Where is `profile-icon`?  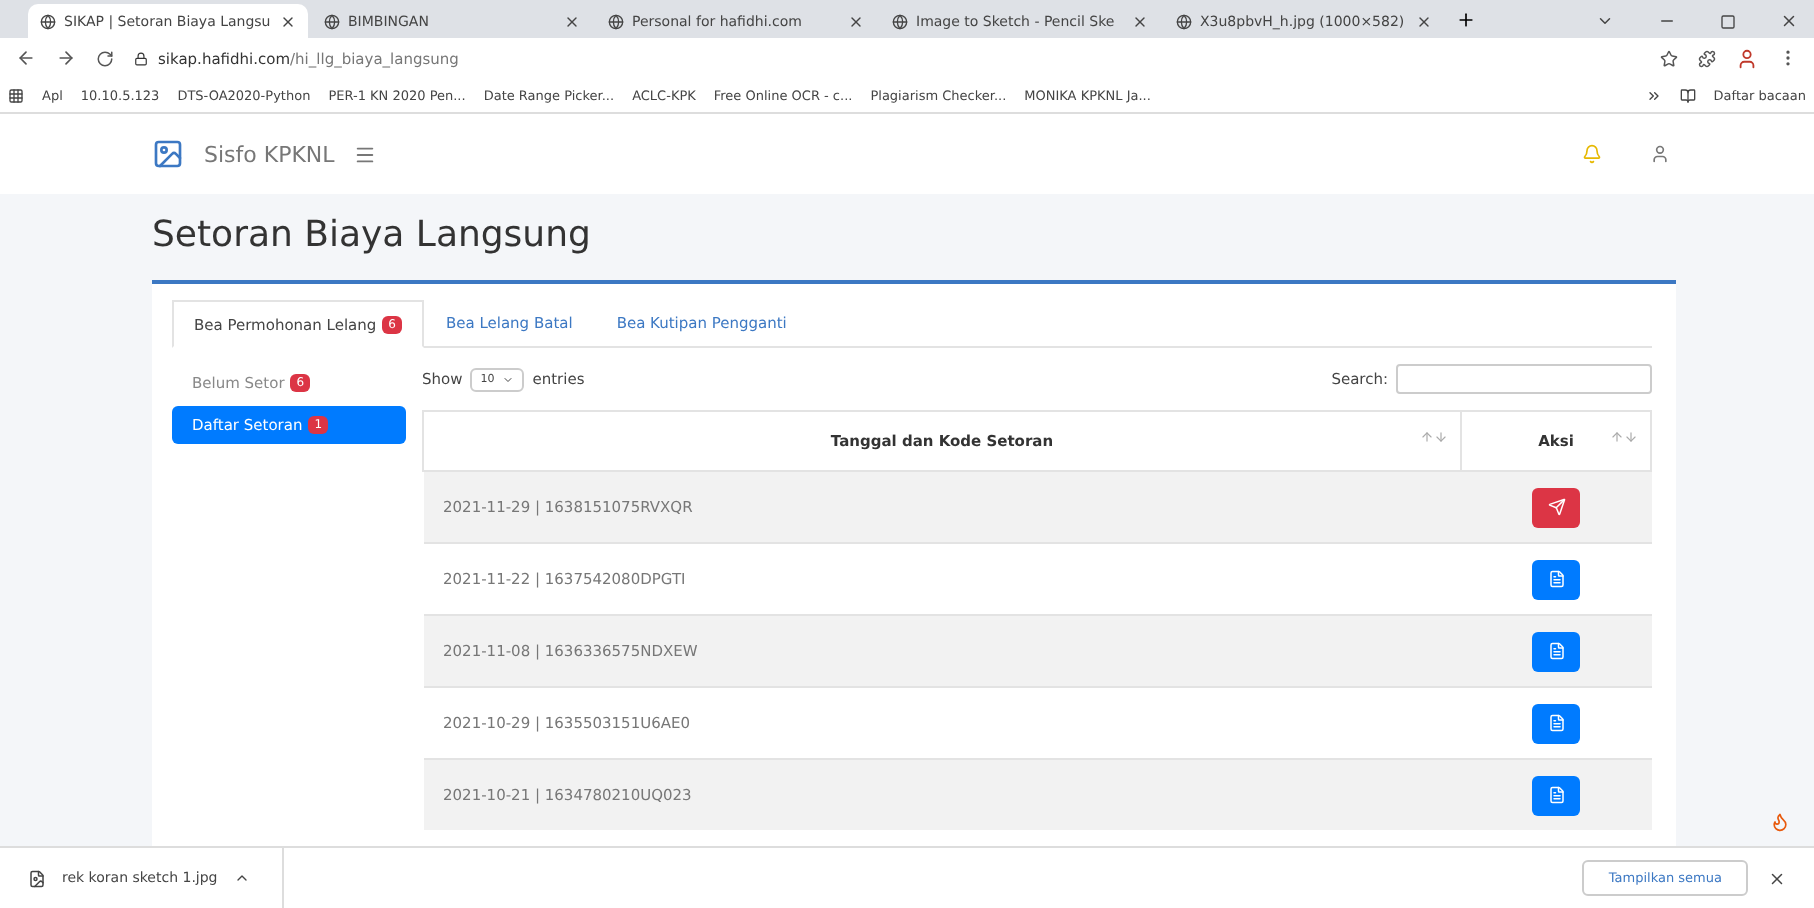 profile-icon is located at coordinates (1747, 58).